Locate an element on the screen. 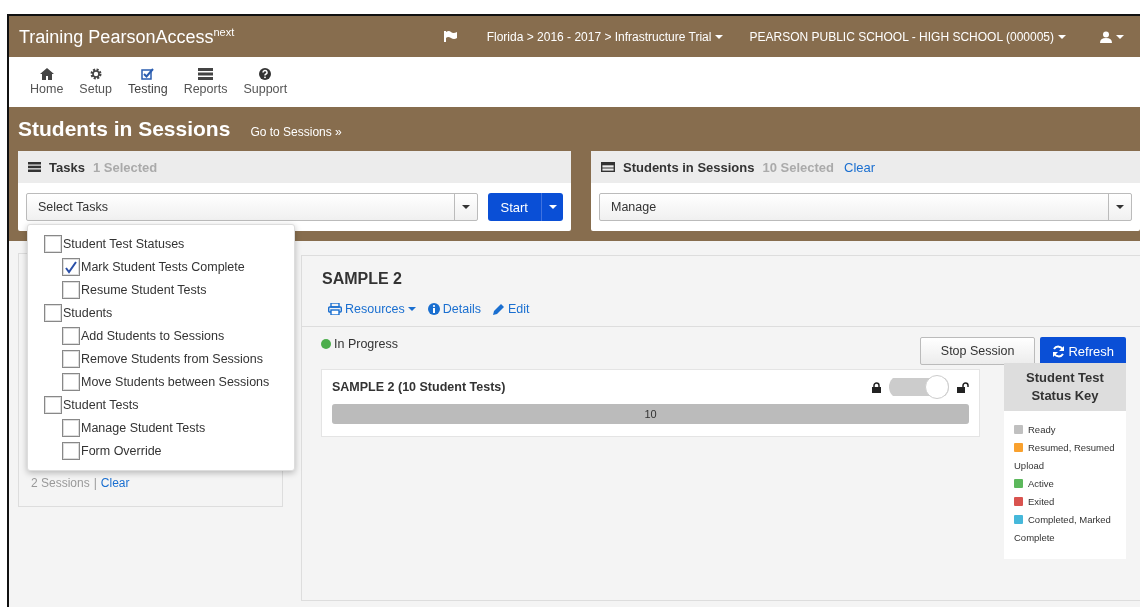 This screenshot has height=607, width=1140. pencil-icon is located at coordinates (498, 309).